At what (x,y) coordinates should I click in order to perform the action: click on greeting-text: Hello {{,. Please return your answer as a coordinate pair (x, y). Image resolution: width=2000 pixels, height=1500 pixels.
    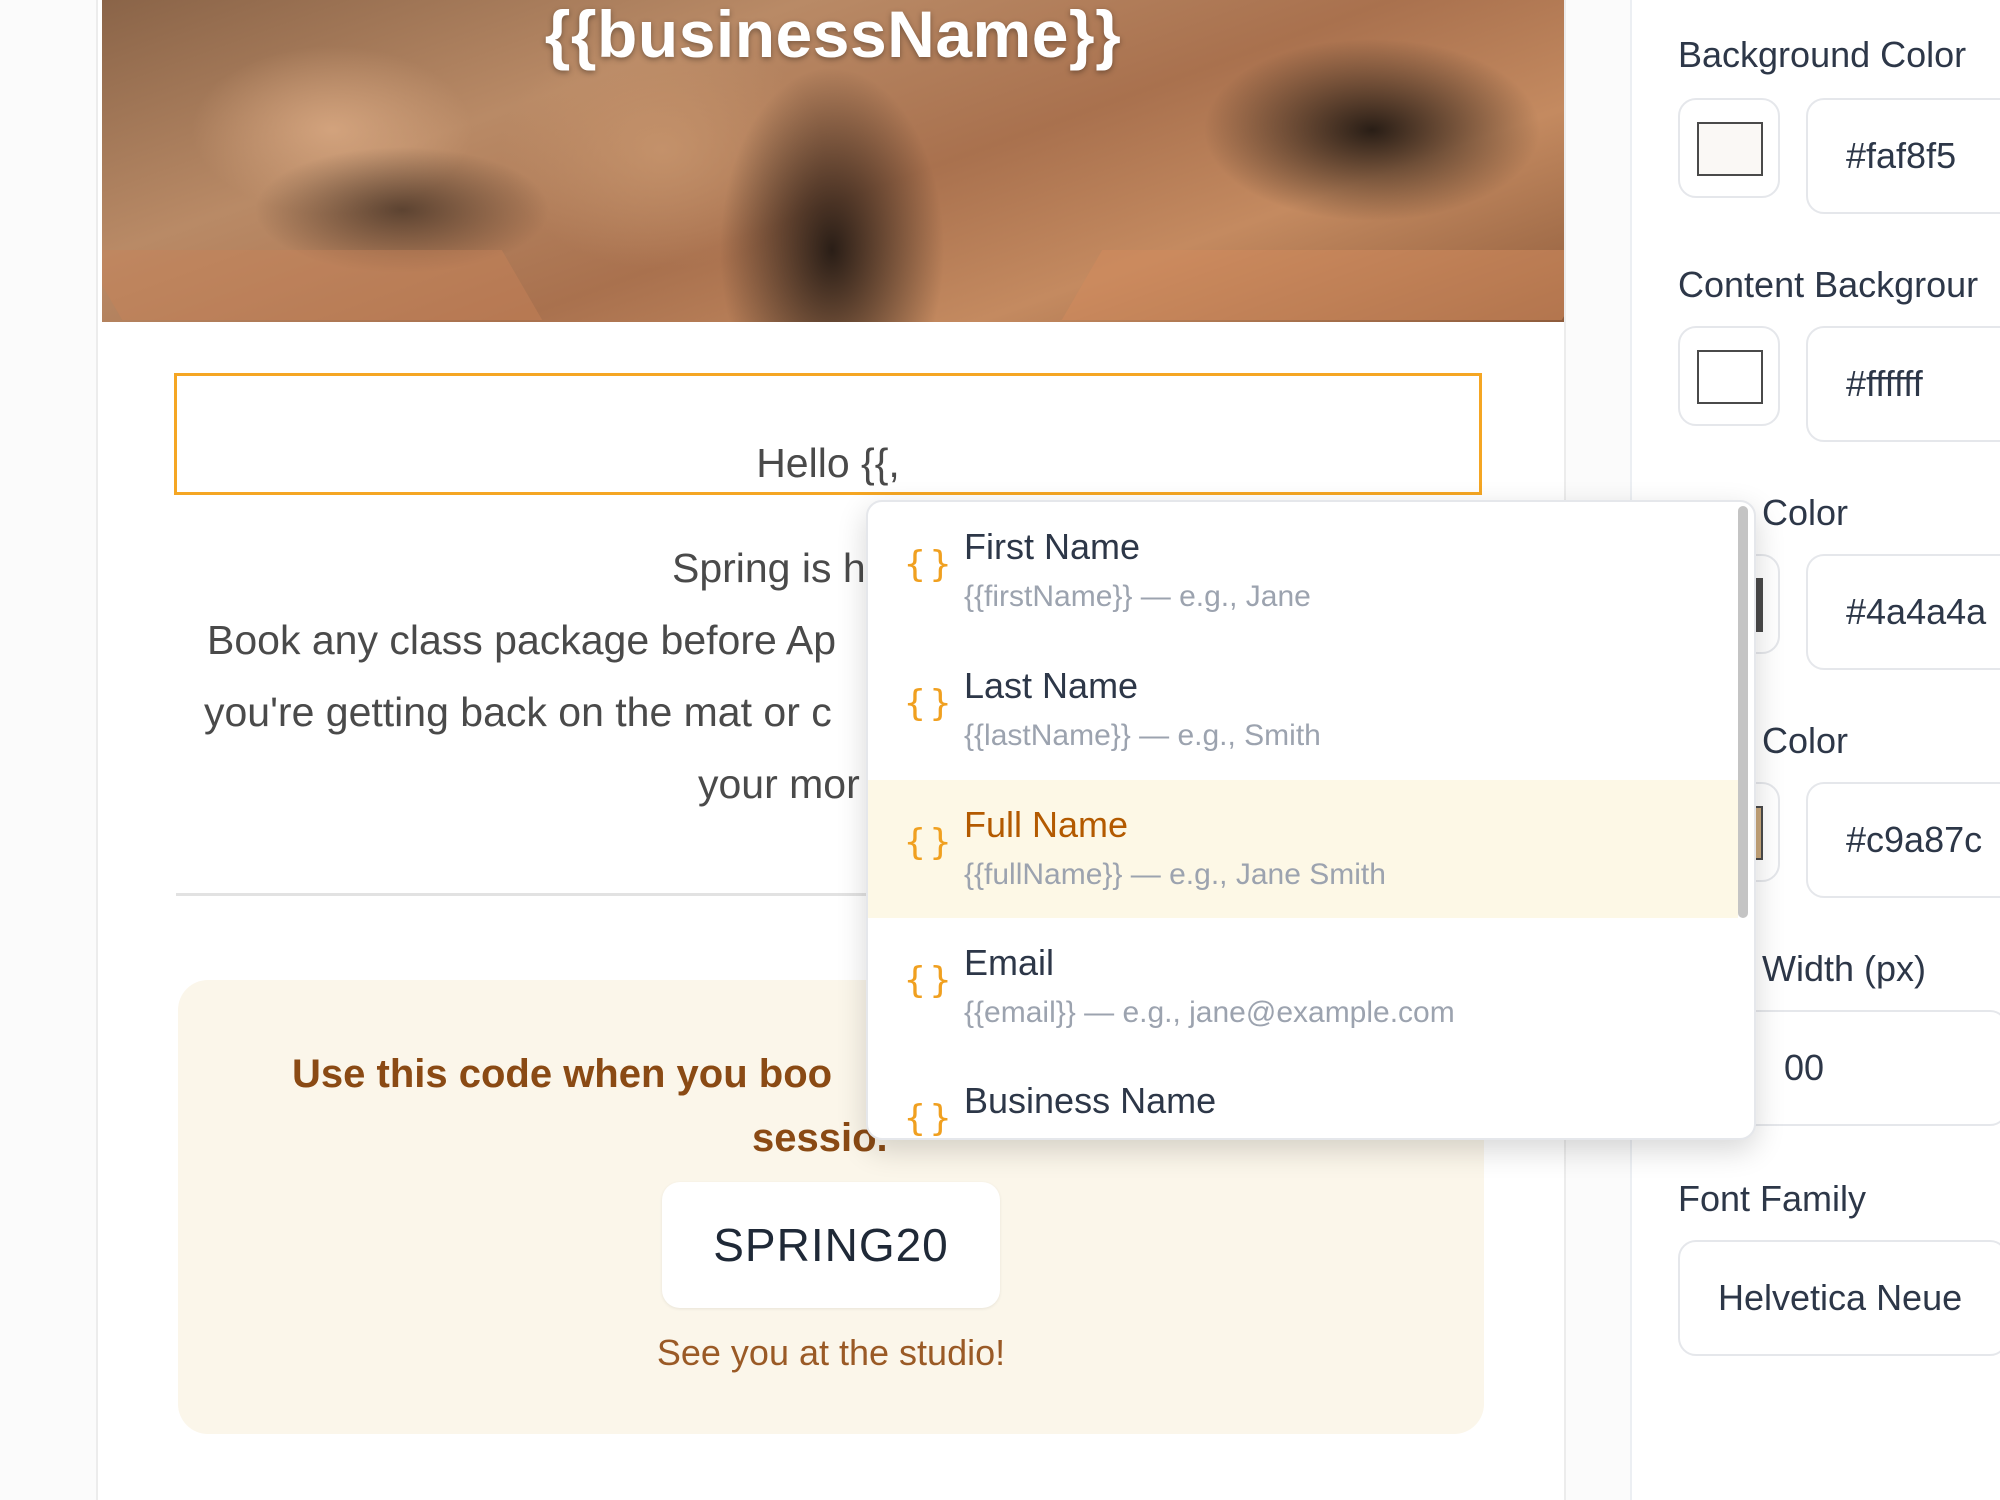
    Looking at the image, I should click on (828, 463).